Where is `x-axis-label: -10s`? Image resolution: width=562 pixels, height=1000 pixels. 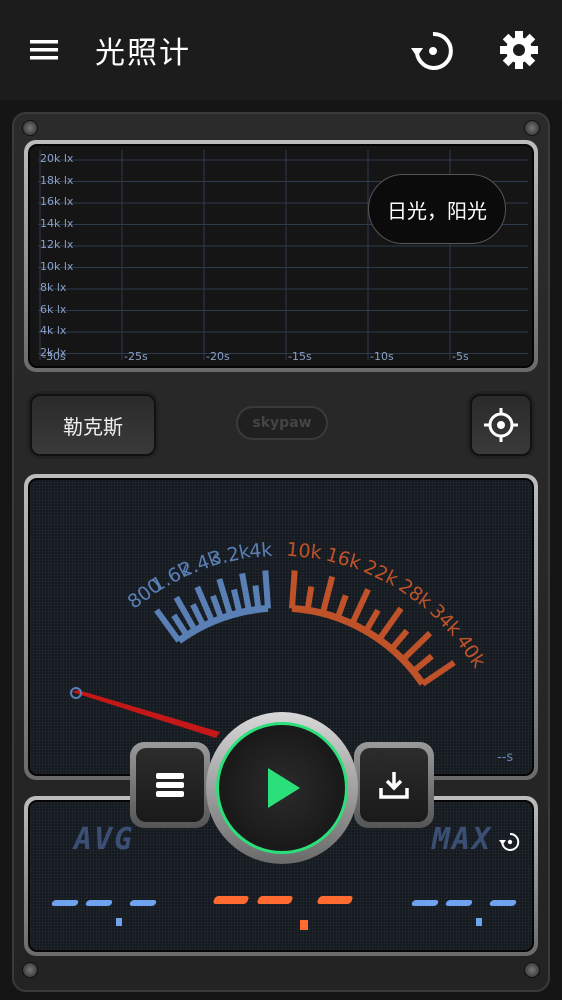
x-axis-label: -10s is located at coordinates (382, 356).